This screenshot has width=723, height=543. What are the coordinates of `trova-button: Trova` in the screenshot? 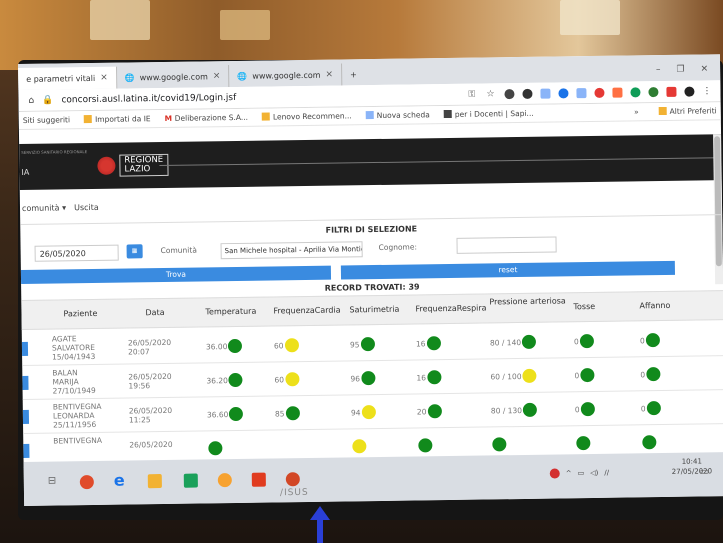 It's located at (176, 274).